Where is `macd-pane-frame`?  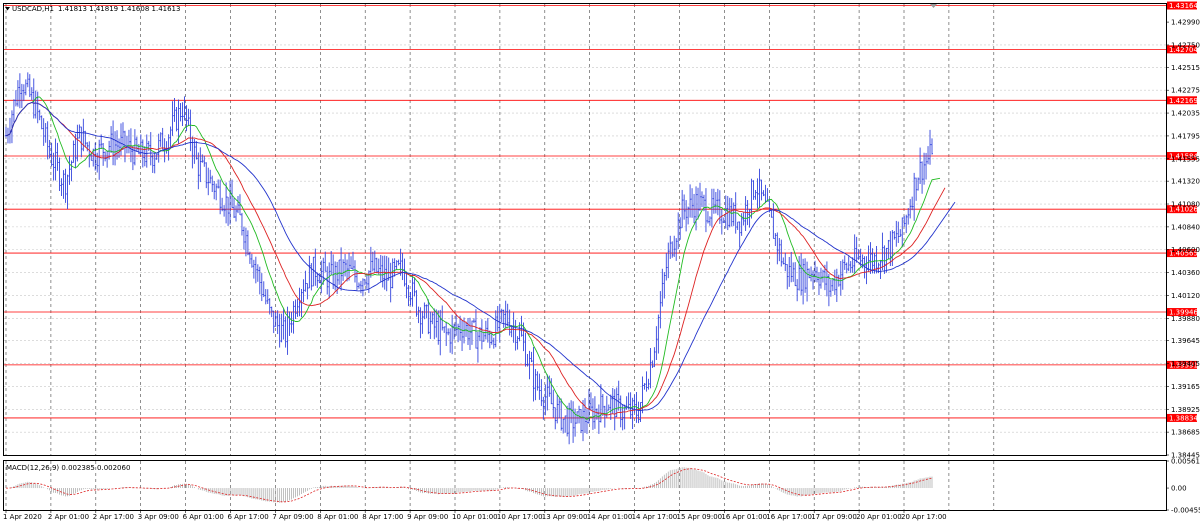 macd-pane-frame is located at coordinates (585, 485).